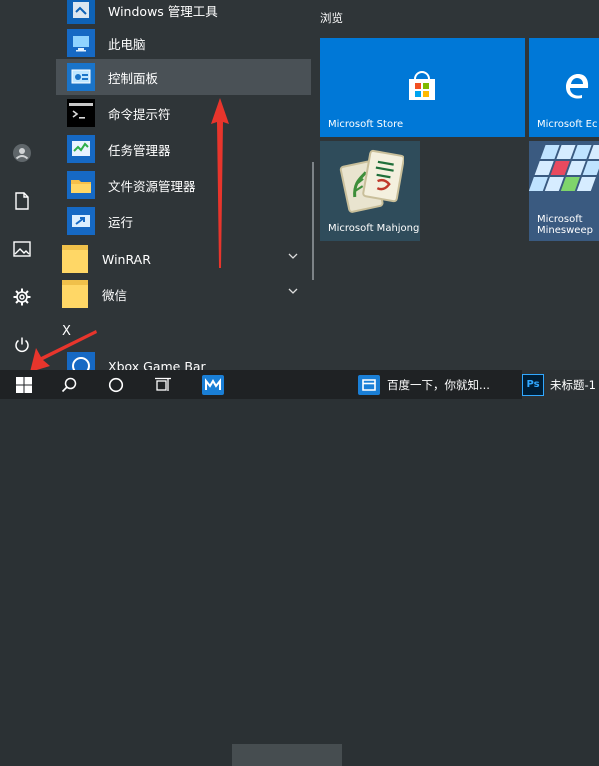 The width and height of the screenshot is (599, 766). Describe the element at coordinates (573, 384) in the screenshot. I see `taskbar-app-label: 未标题-1` at that location.